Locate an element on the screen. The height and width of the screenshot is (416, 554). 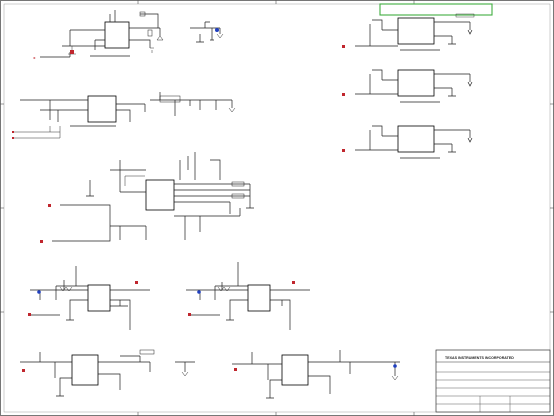
title-block-company: TEXAS INSTRUMENTS INCORPORATED is located at coordinates (479, 358).